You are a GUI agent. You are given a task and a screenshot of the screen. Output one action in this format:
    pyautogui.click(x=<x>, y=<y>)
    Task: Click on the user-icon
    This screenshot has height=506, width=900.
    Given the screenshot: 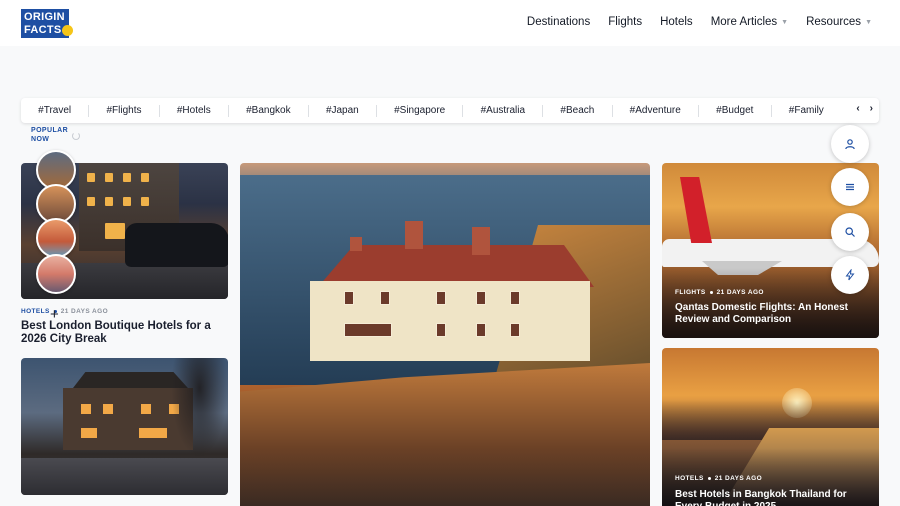 What is the action you would take?
    pyautogui.click(x=850, y=144)
    